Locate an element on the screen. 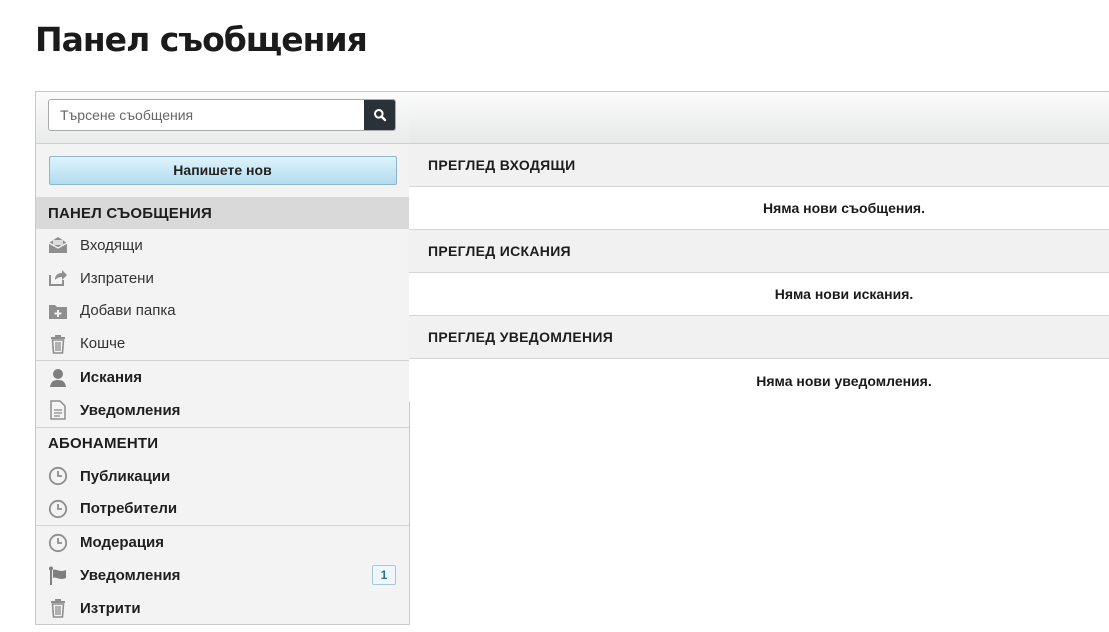  search-icon is located at coordinates (379, 115).